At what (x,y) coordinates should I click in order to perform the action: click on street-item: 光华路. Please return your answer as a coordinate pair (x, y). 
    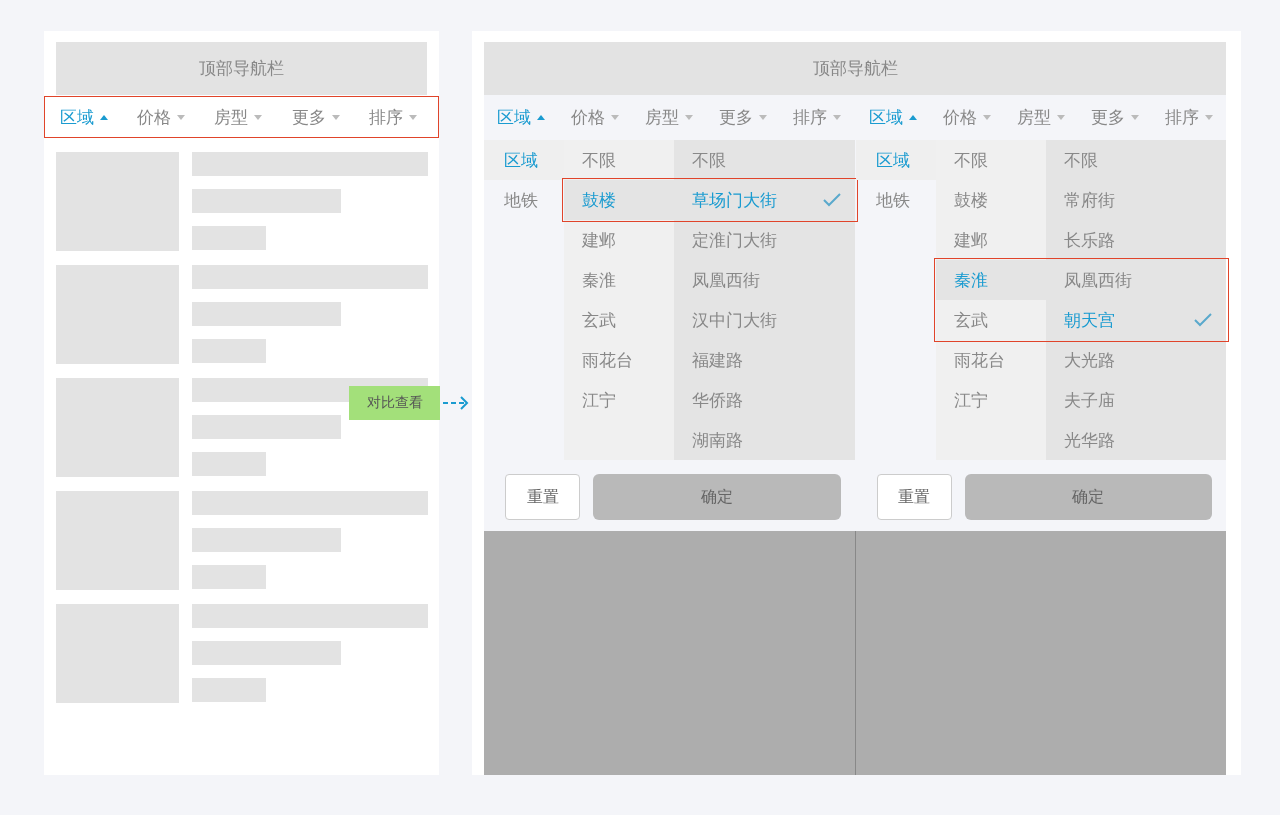
    Looking at the image, I should click on (1135, 440).